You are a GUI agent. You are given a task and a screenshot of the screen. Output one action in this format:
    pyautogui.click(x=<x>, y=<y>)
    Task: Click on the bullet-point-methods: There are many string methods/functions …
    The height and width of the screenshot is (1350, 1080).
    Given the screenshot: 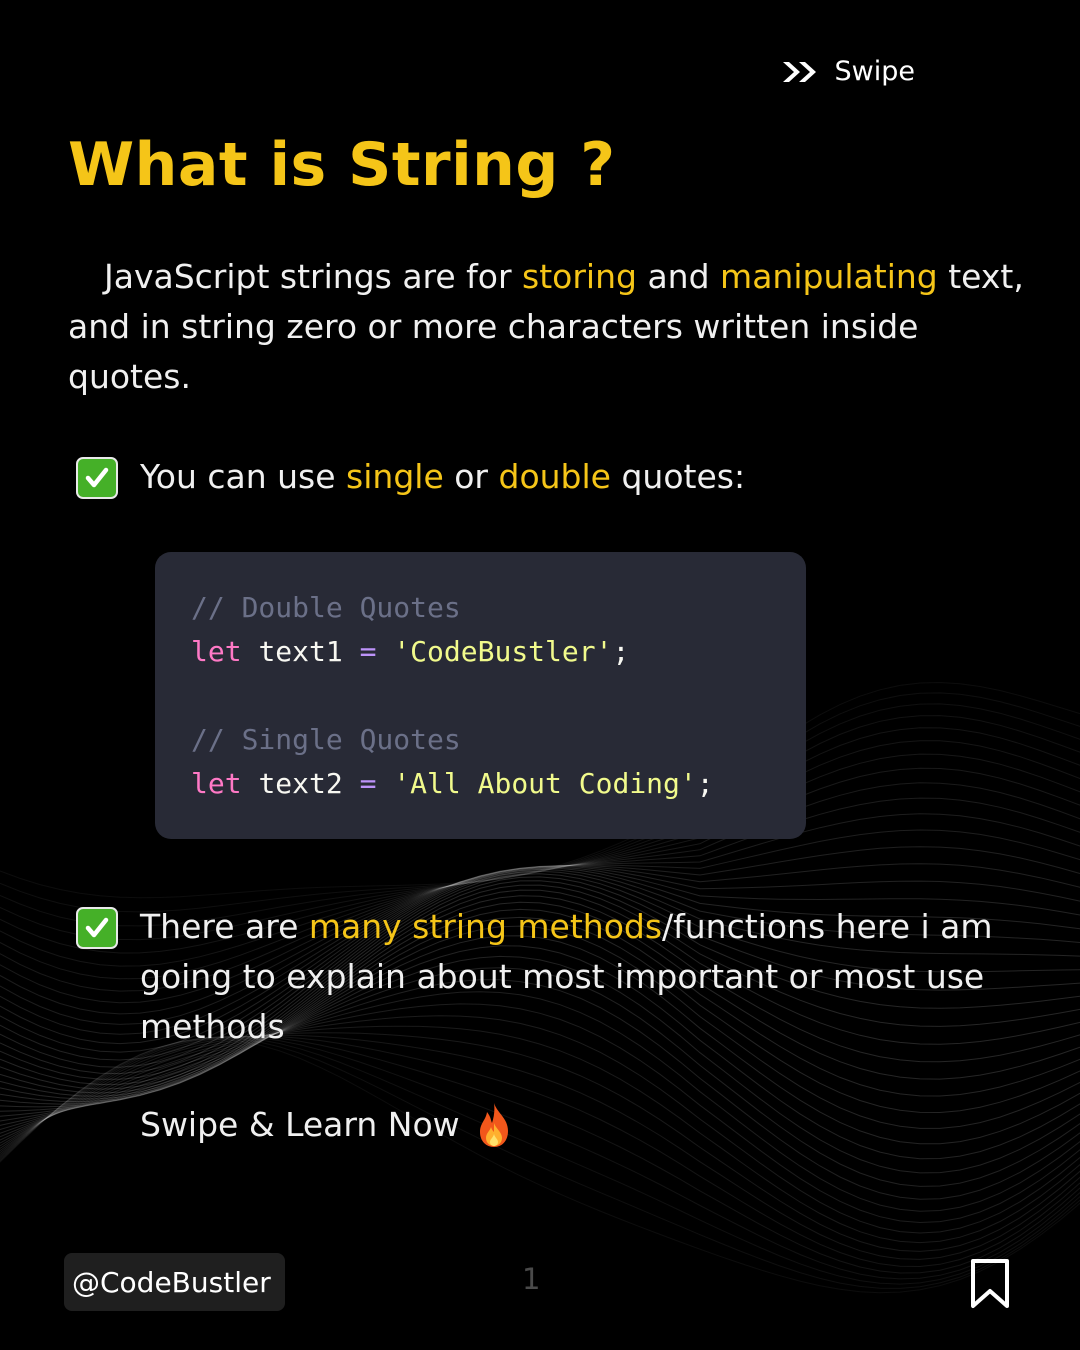 What is the action you would take?
    pyautogui.click(x=556, y=977)
    